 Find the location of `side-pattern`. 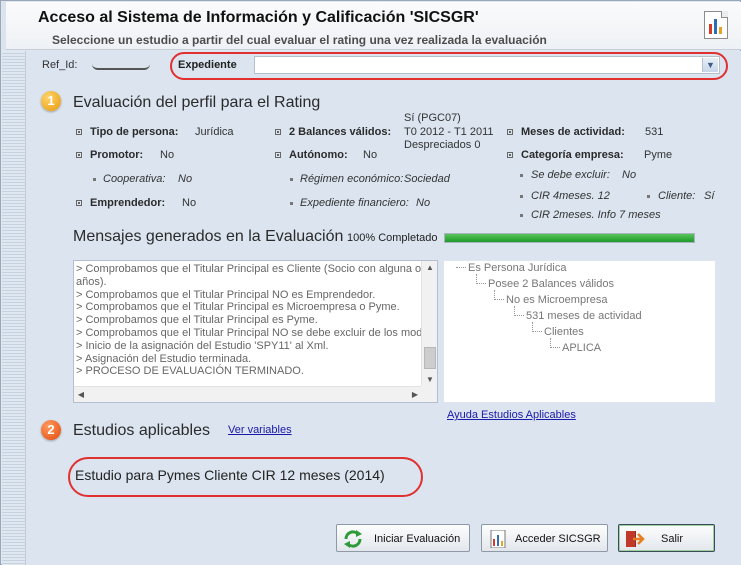

side-pattern is located at coordinates (14, 308).